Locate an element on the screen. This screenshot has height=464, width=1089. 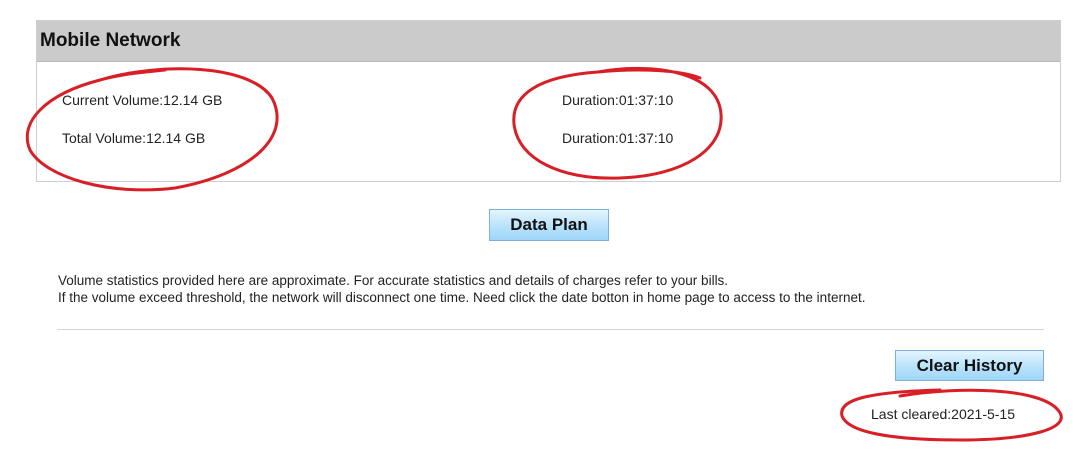
last-cleared: Last cleared:2021-5-15 is located at coordinates (943, 414).